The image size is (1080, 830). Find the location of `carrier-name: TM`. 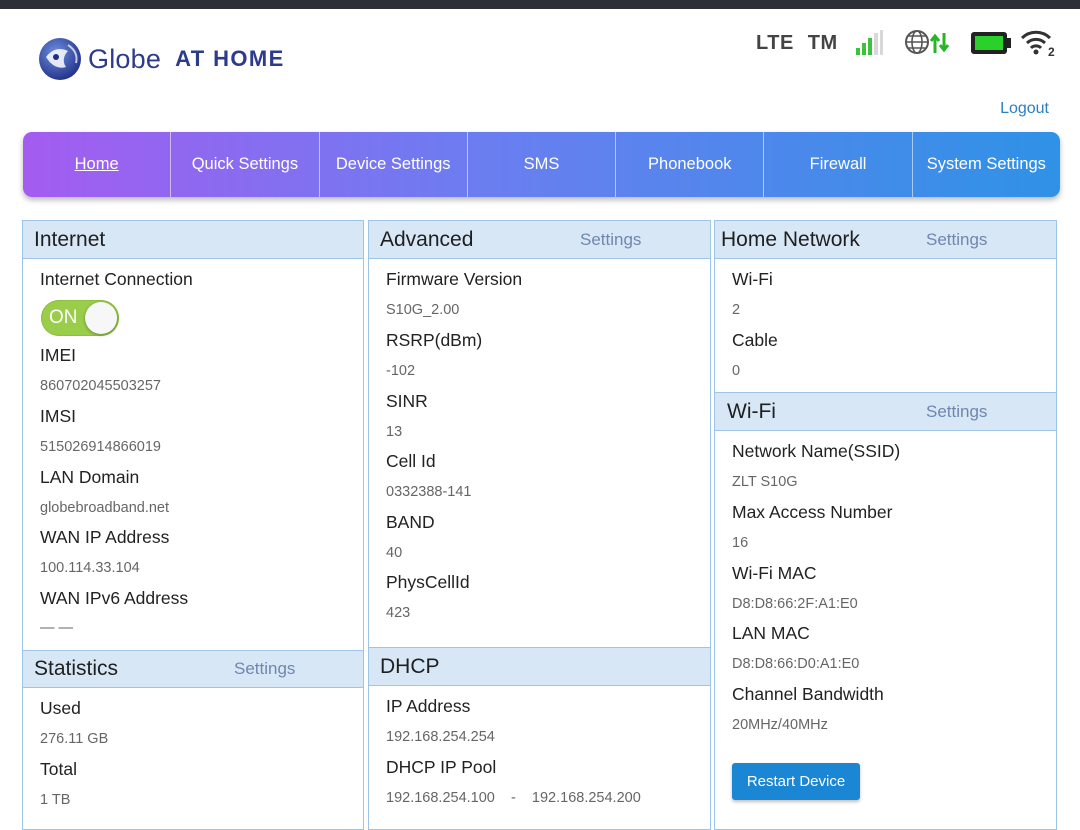

carrier-name: TM is located at coordinates (822, 42).